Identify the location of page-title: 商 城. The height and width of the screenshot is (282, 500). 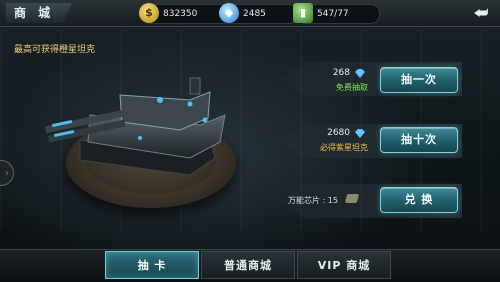
(39, 13).